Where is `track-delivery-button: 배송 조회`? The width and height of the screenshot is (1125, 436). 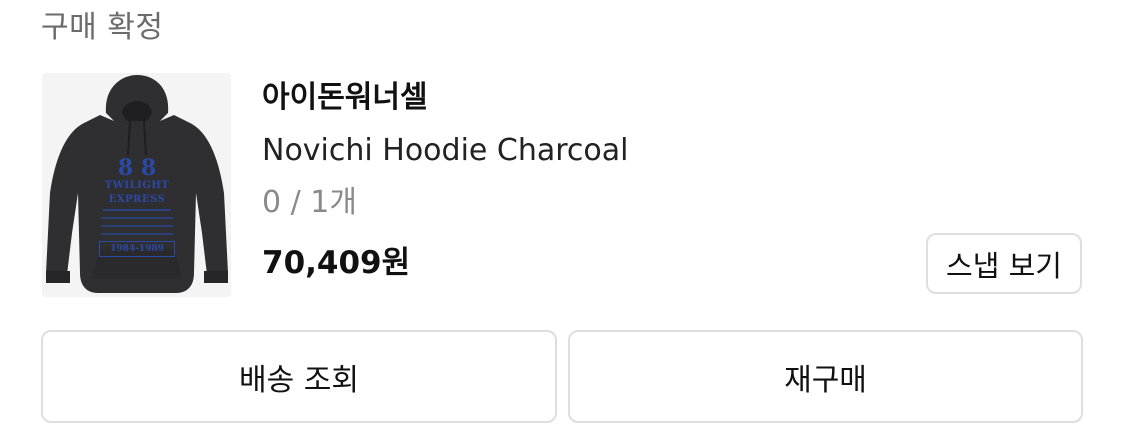
track-delivery-button: 배송 조회 is located at coordinates (299, 376).